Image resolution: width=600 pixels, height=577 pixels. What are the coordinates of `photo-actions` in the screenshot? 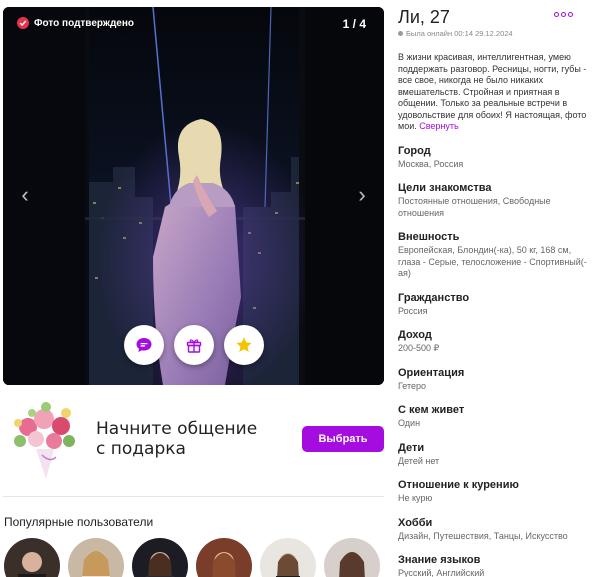 It's located at (194, 345).